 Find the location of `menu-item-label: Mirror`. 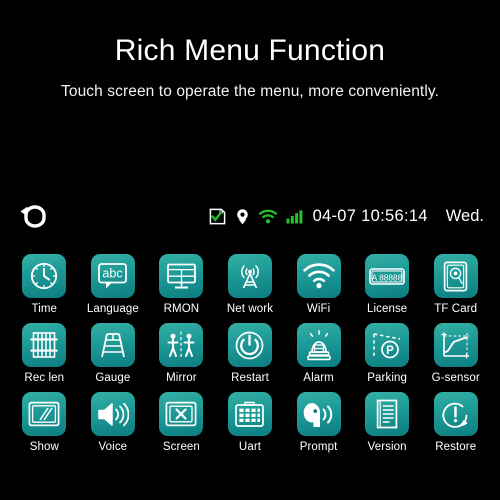

menu-item-label: Mirror is located at coordinates (181, 378).